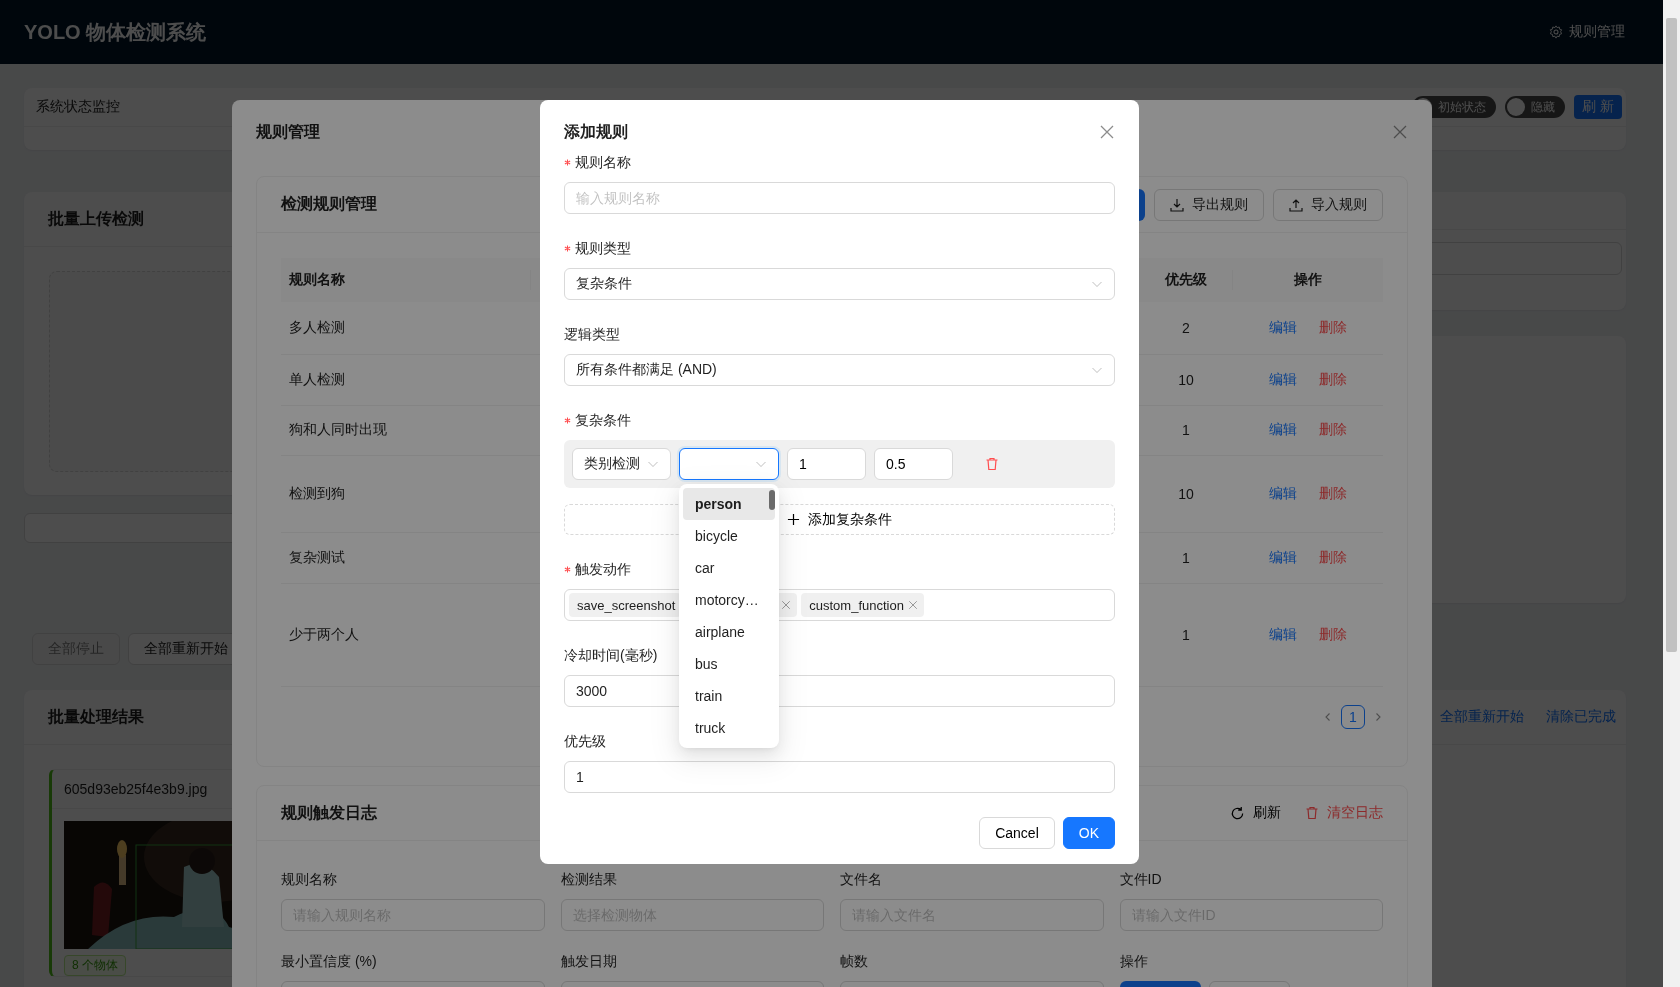 The image size is (1680, 987). What do you see at coordinates (1353, 716) in the screenshot?
I see `page-button: 1` at bounding box center [1353, 716].